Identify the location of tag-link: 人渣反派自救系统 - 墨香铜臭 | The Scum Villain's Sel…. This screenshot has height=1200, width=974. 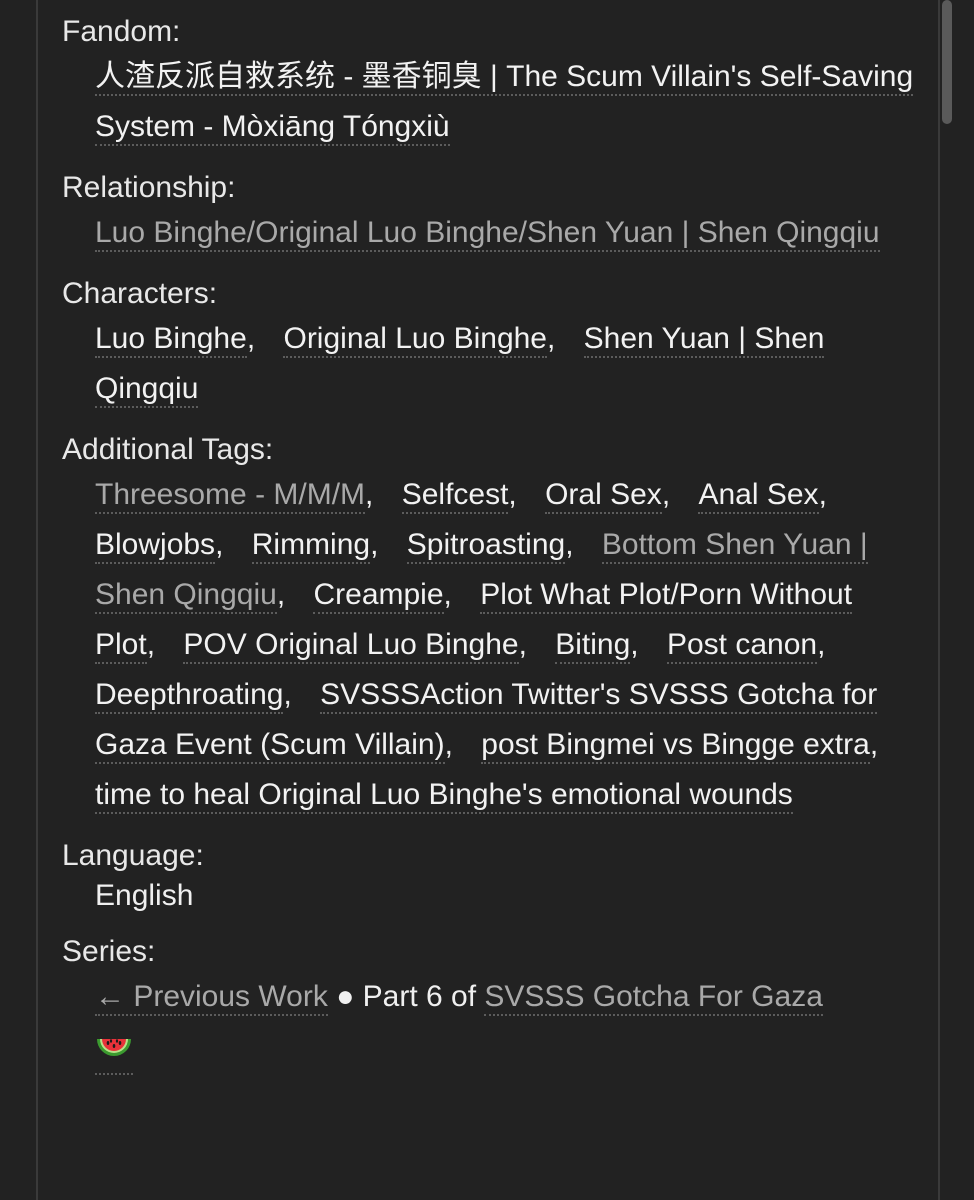
(504, 103).